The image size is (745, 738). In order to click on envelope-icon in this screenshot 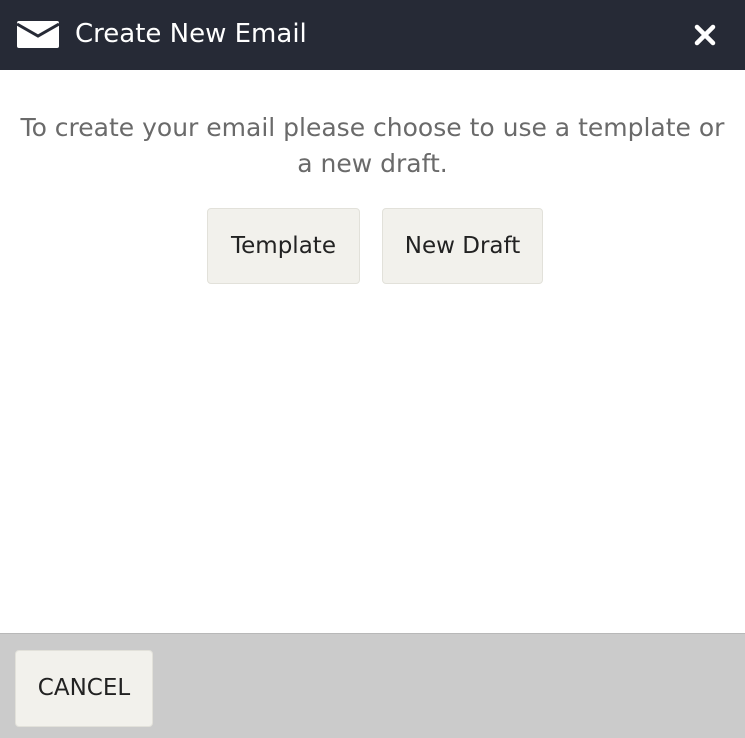, I will do `click(38, 34)`.